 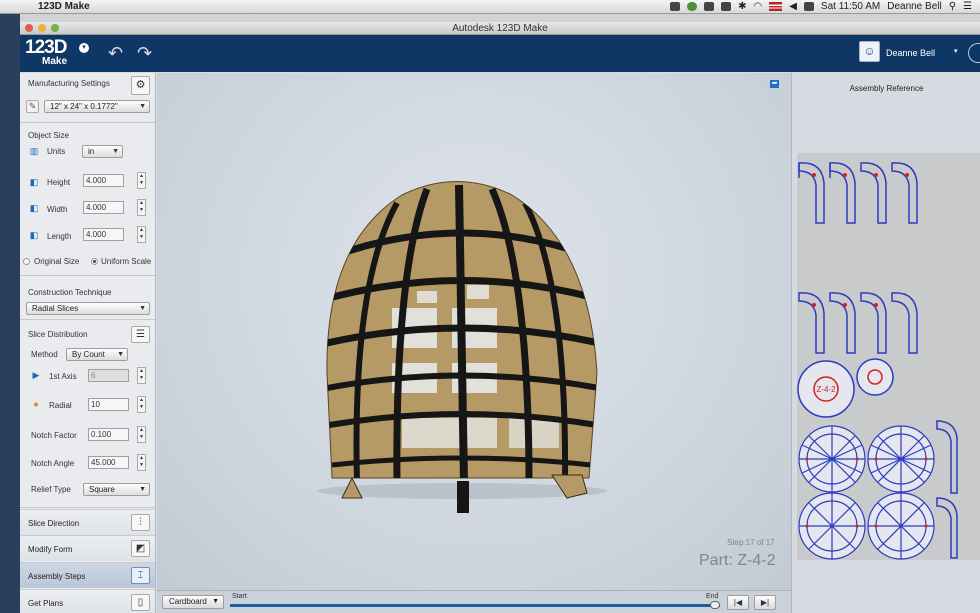 What do you see at coordinates (765, 602) in the screenshot?
I see `next-step-button: ▶|` at bounding box center [765, 602].